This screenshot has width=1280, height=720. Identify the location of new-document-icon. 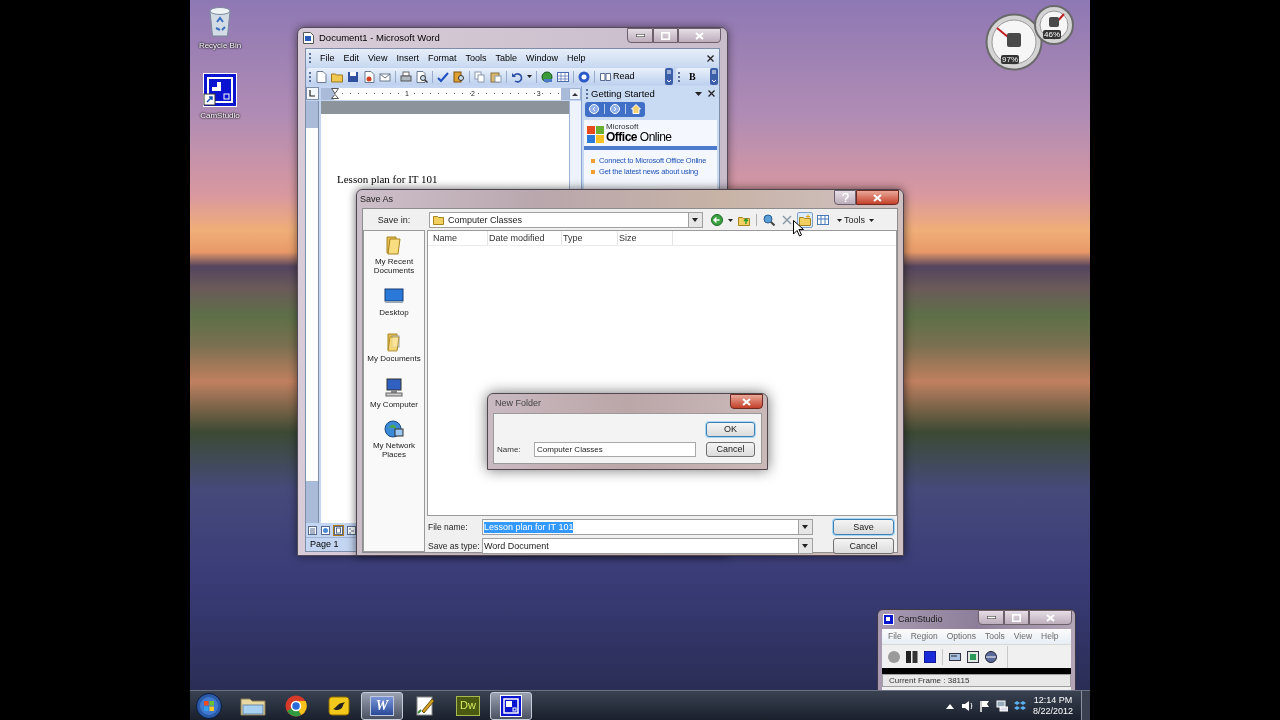
(321, 76).